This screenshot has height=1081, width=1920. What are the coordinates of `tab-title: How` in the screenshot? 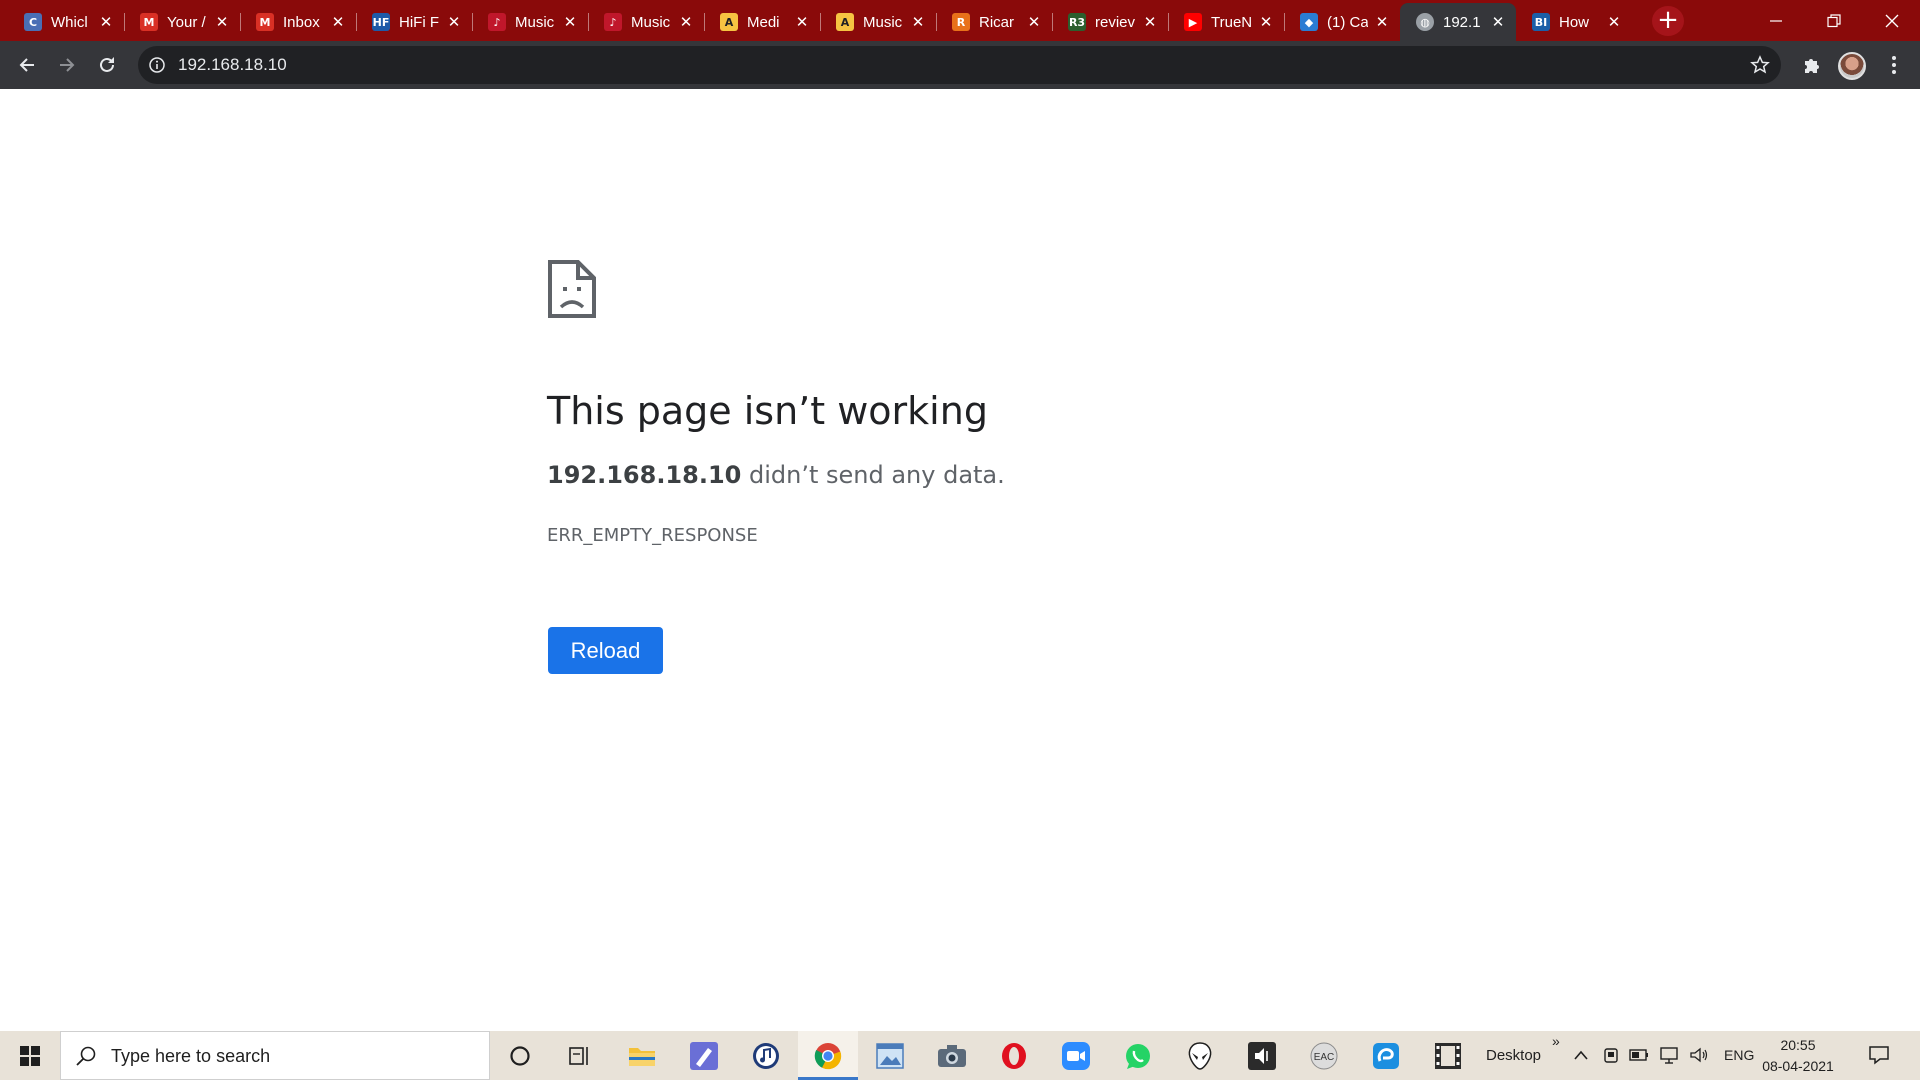 It's located at (1574, 22).